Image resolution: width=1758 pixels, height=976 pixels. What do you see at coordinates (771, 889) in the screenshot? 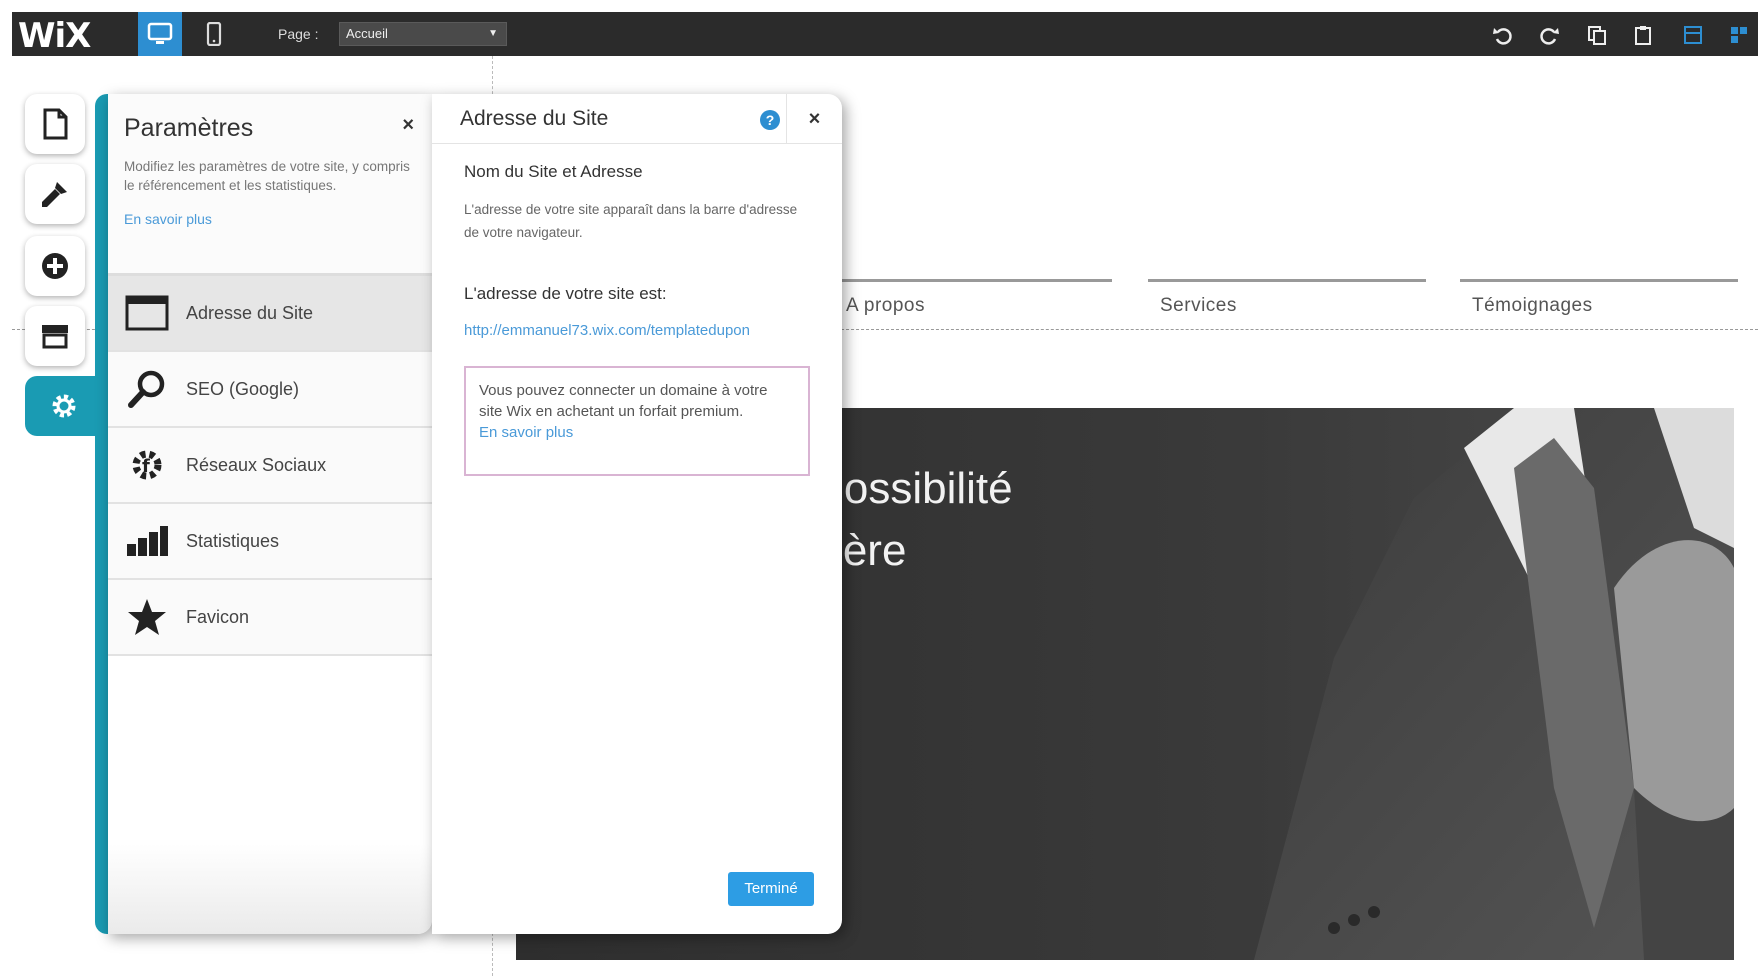
I see `done-button: Terminé` at bounding box center [771, 889].